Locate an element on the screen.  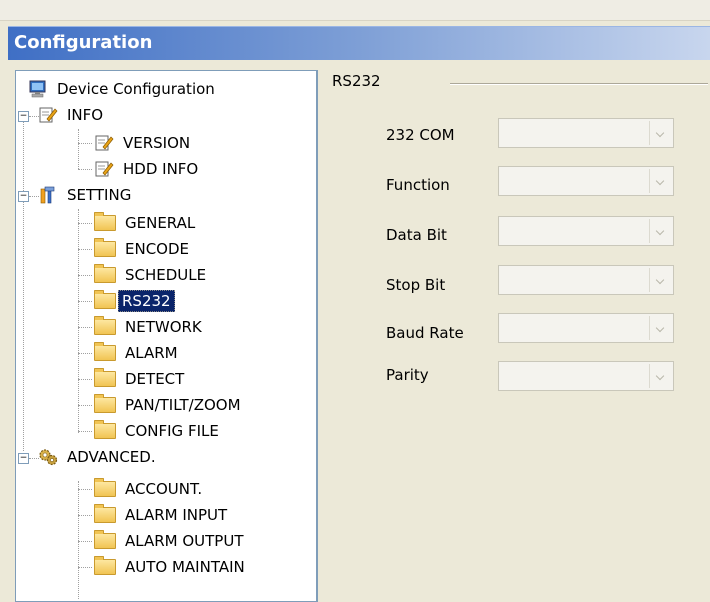
tree-node-alarm: ALARM is located at coordinates (137, 353).